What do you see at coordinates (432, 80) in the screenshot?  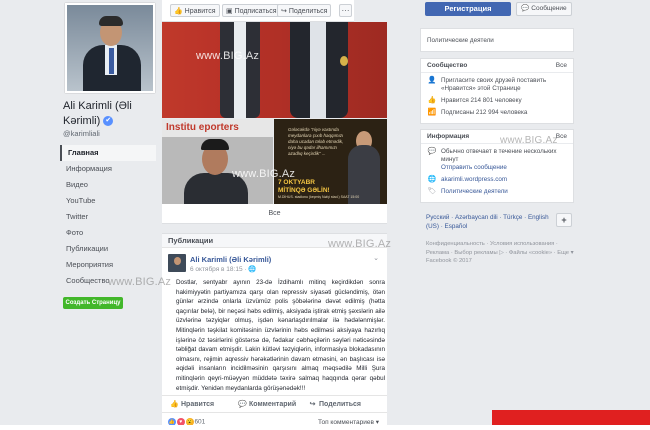 I see `invite-icon: 👤` at bounding box center [432, 80].